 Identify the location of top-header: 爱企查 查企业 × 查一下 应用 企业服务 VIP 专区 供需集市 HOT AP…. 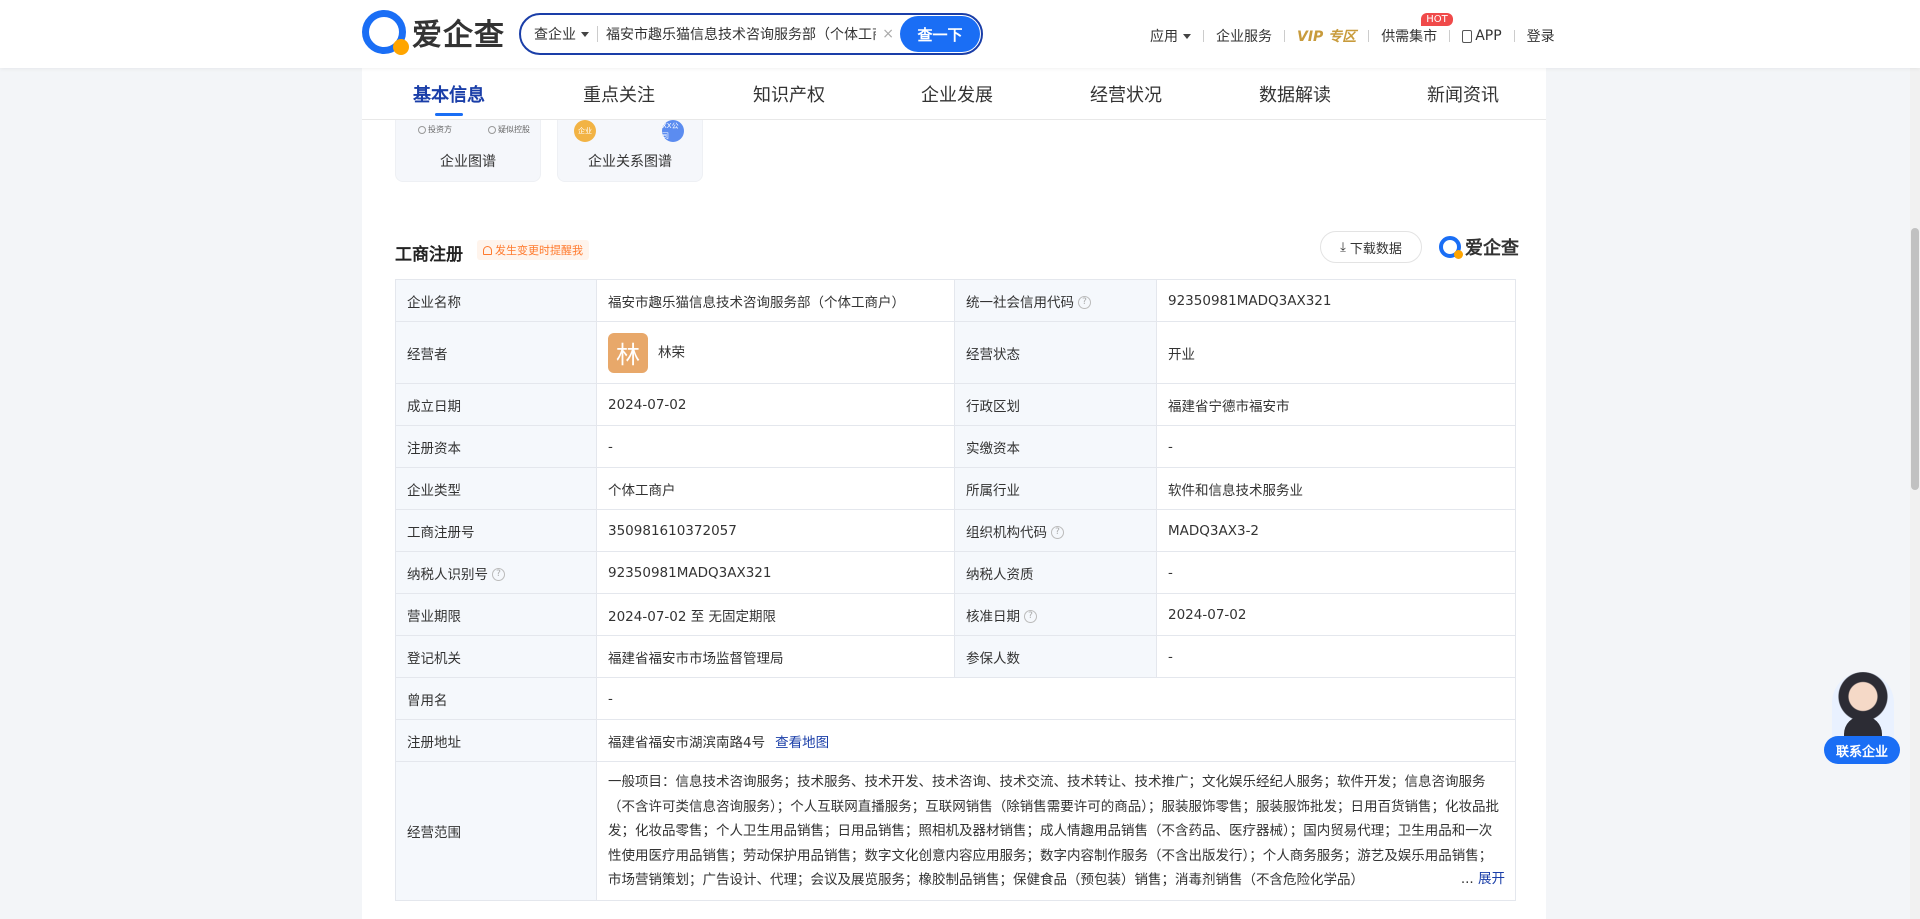
(960, 34).